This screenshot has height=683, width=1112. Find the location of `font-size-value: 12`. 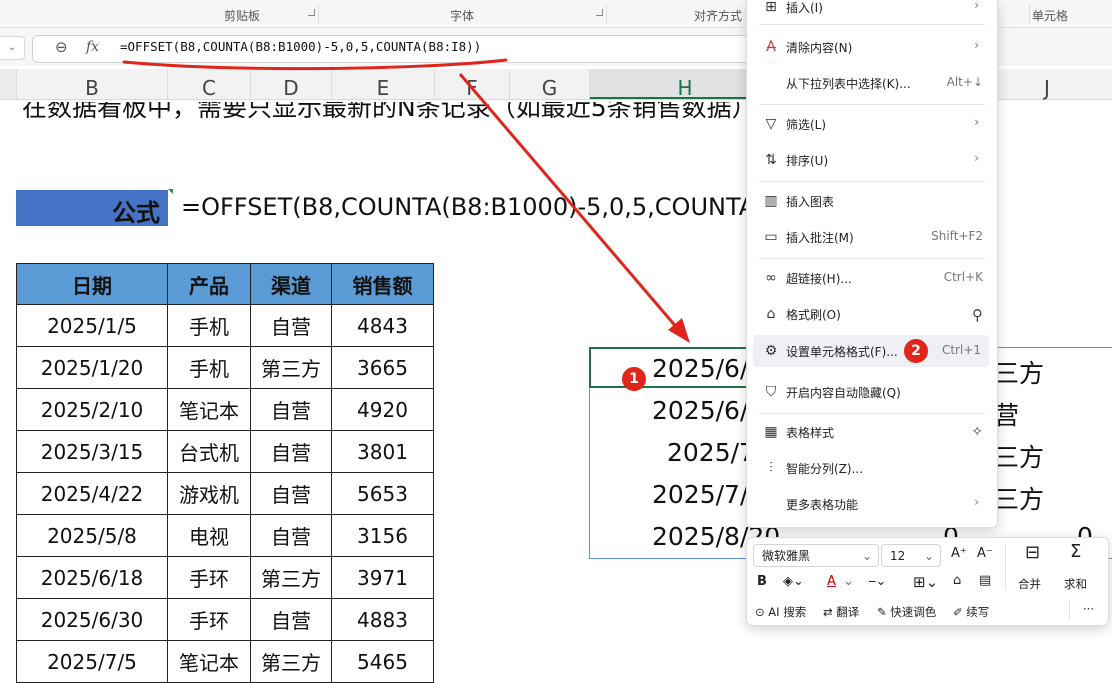

font-size-value: 12 is located at coordinates (898, 556).